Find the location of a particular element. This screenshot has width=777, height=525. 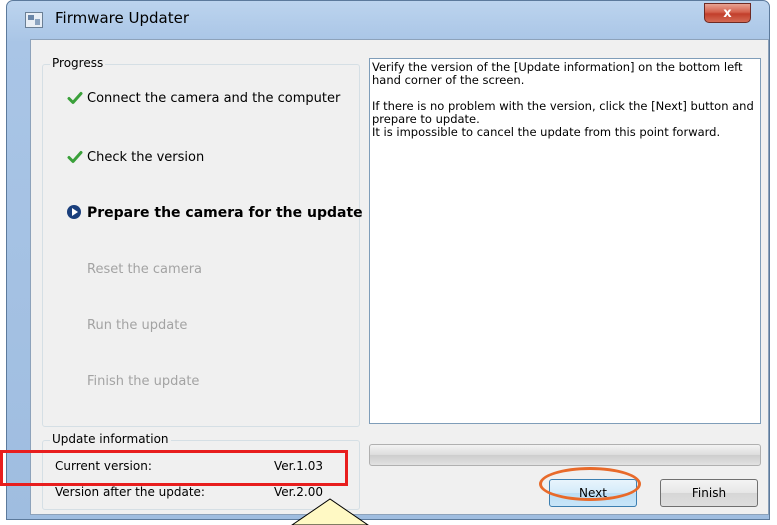

step-connect-camera: Connect the camera and the computer is located at coordinates (204, 98).